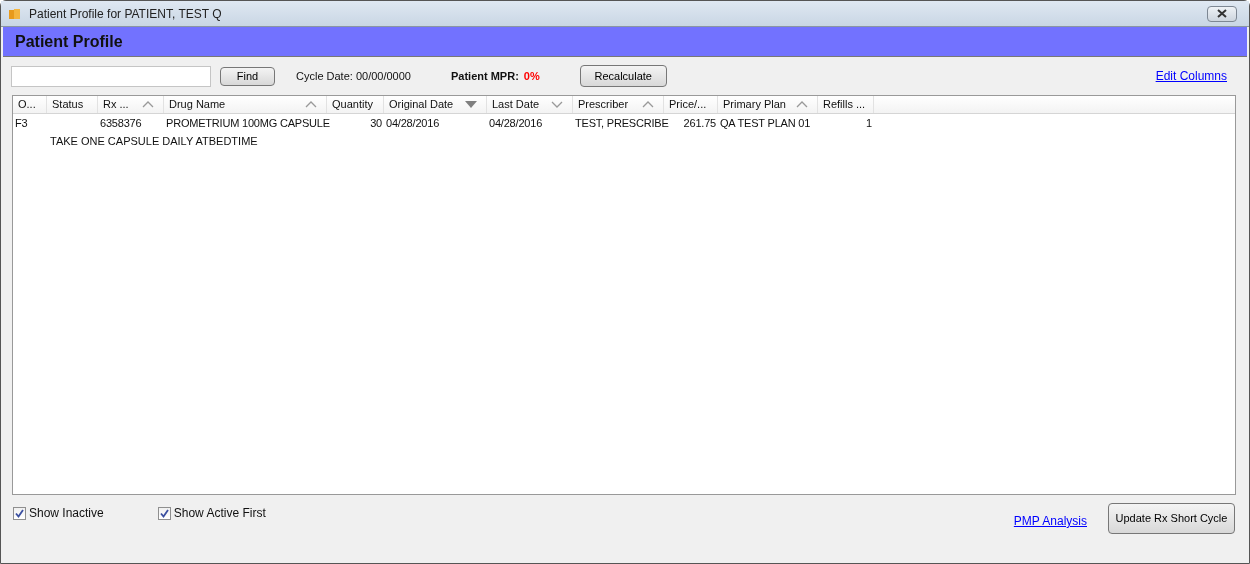  What do you see at coordinates (69, 41) in the screenshot?
I see `panel-title: Patient Profile` at bounding box center [69, 41].